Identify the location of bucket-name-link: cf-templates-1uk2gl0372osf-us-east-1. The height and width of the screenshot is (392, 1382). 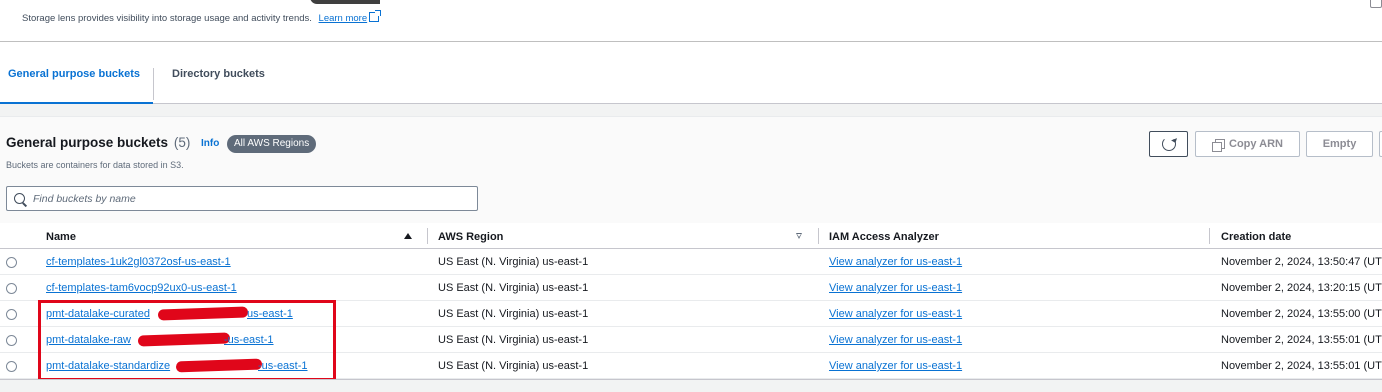
(138, 262).